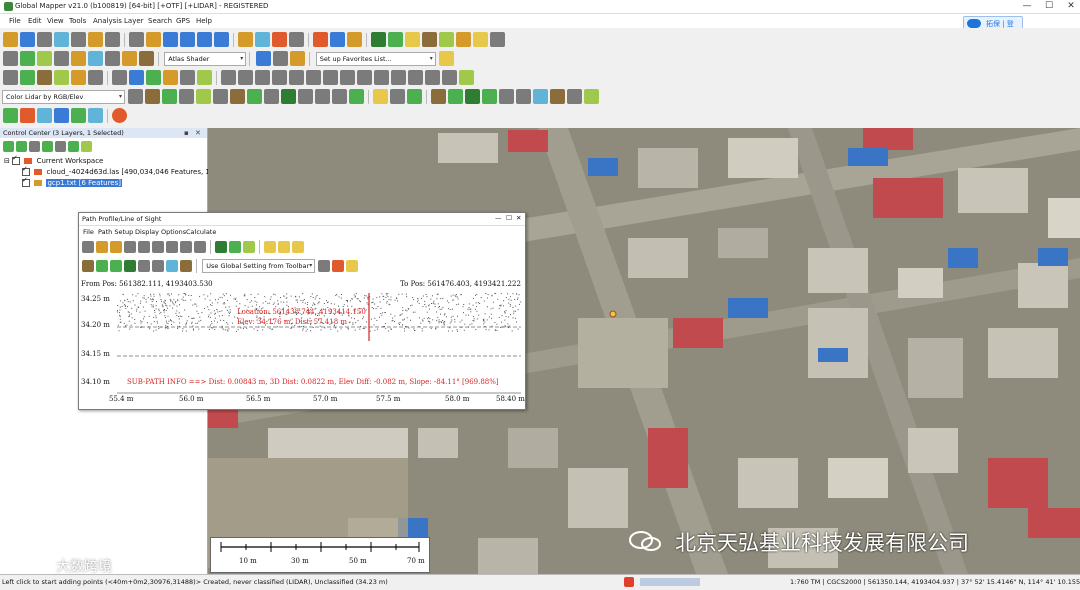 The height and width of the screenshot is (590, 1080). I want to click on menu-gps: GPS, so click(183, 21).